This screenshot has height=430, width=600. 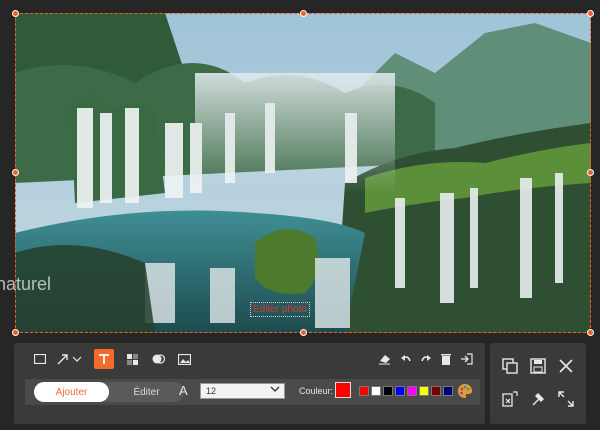 I want to click on font-size-value: 12, so click(x=211, y=391).